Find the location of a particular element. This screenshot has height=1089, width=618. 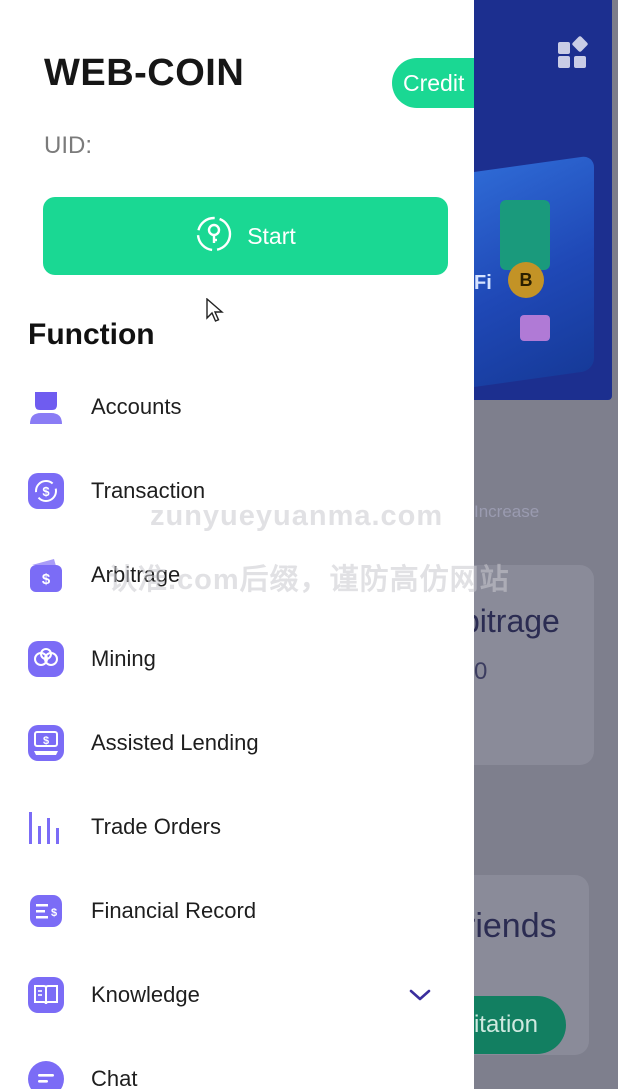

defi-text: Fi is located at coordinates (483, 283).